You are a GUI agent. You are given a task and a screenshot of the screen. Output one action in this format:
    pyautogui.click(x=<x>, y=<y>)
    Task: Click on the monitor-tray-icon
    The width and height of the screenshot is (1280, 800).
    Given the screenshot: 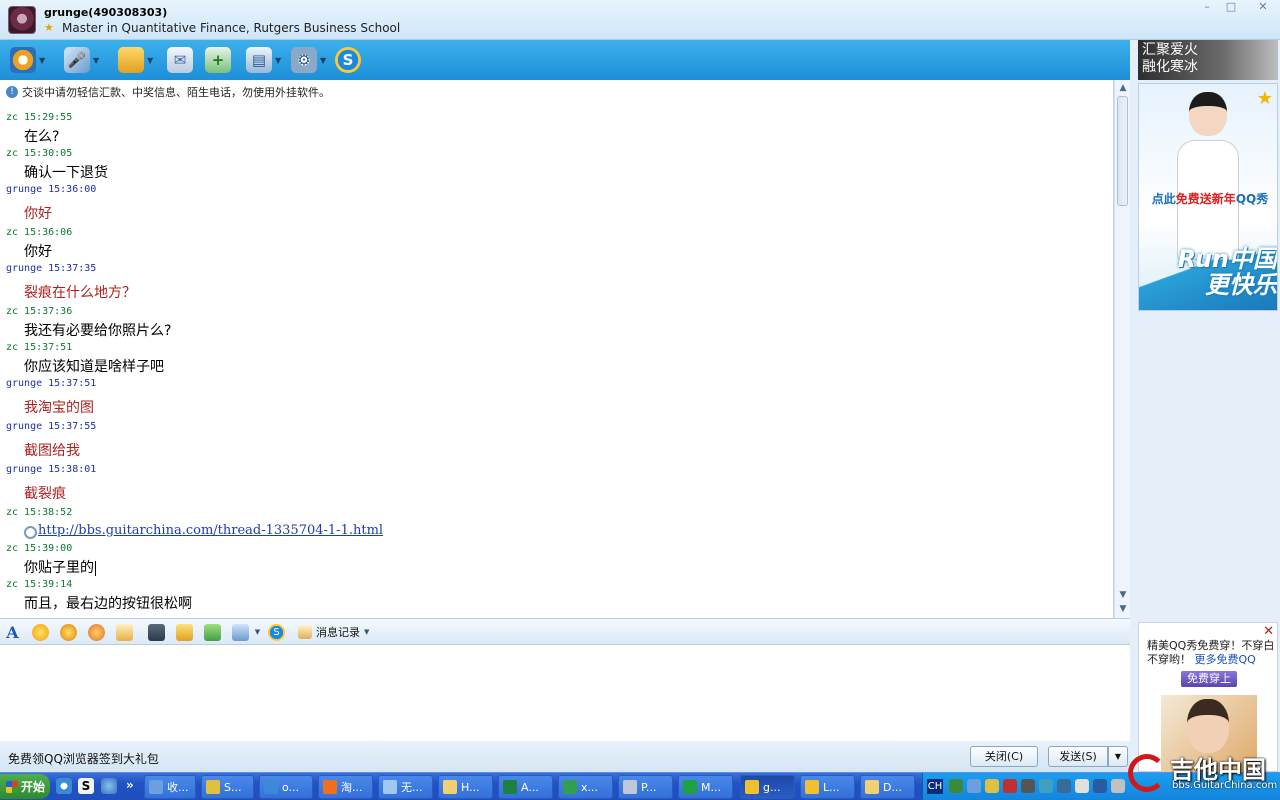 What is the action you would take?
    pyautogui.click(x=1028, y=786)
    